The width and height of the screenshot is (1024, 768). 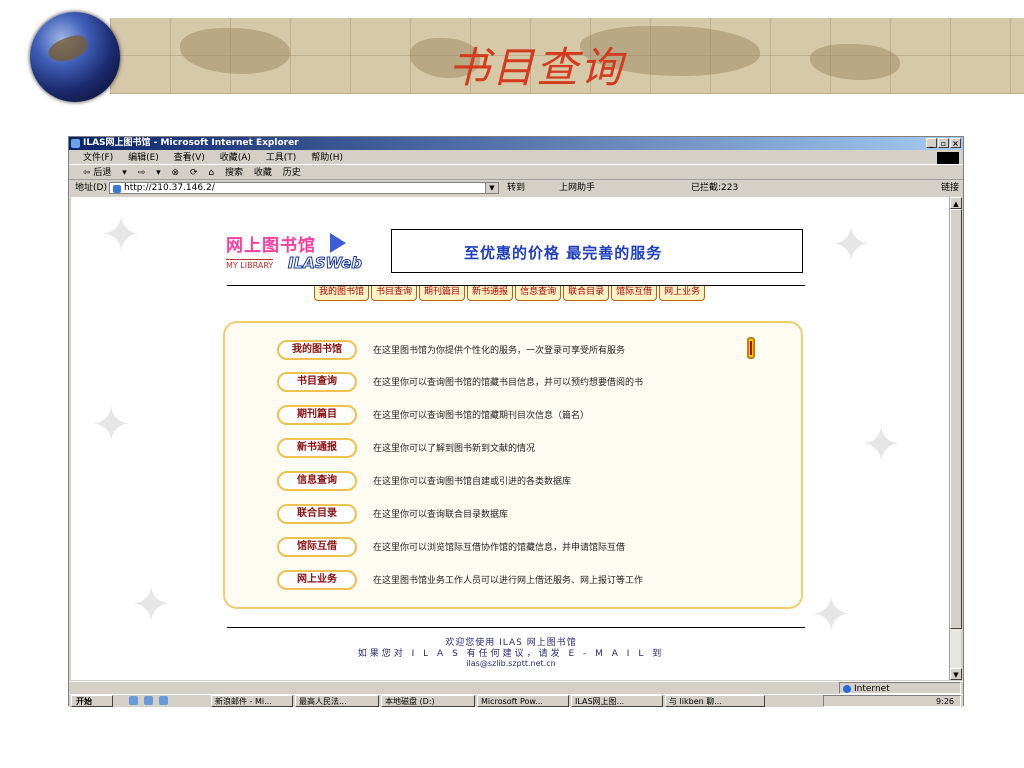 What do you see at coordinates (955, 143) in the screenshot?
I see `close-button: ×` at bounding box center [955, 143].